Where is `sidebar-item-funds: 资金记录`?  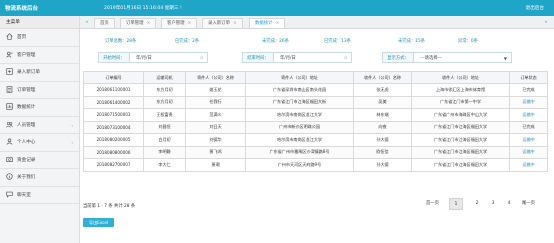 sidebar-item-funds: 资金记录 is located at coordinates (39, 160).